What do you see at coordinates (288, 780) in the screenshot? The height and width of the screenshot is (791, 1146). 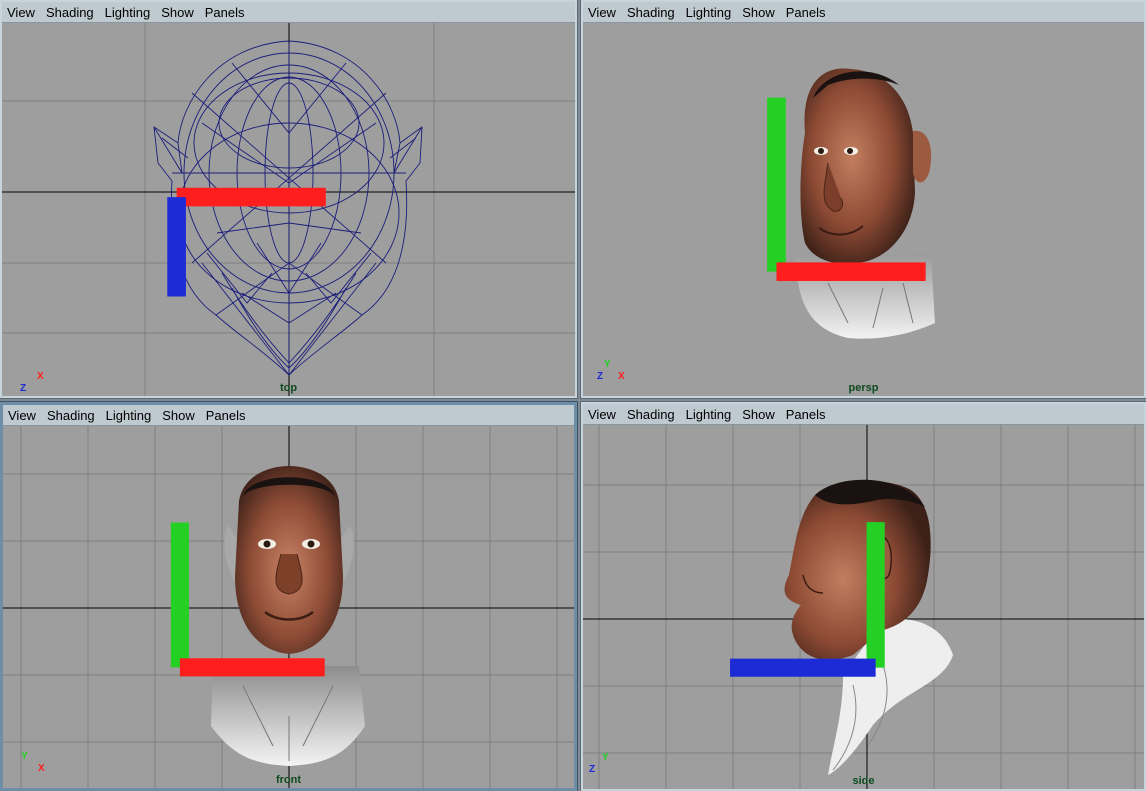 I see `camera-label-front: front` at bounding box center [288, 780].